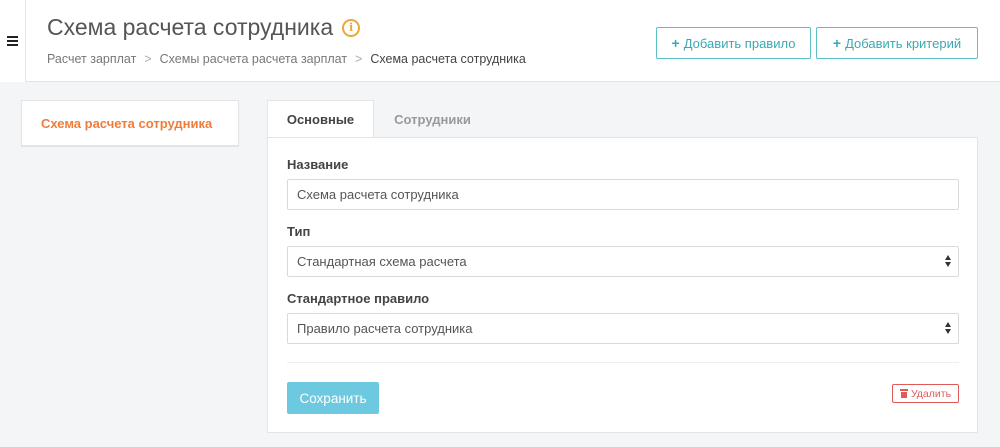 Image resolution: width=1000 pixels, height=447 pixels. Describe the element at coordinates (91, 59) in the screenshot. I see `breadcrumb-item-payroll: Расчет зарплат` at that location.